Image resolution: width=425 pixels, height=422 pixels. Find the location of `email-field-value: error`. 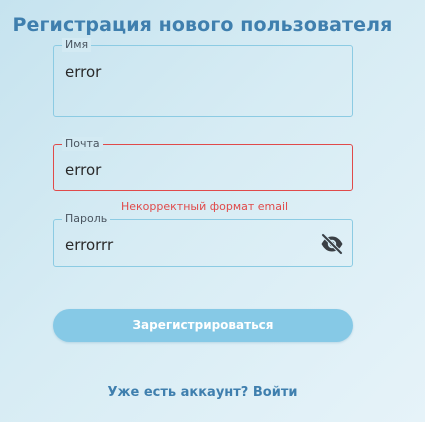

email-field-value: error is located at coordinates (83, 170).